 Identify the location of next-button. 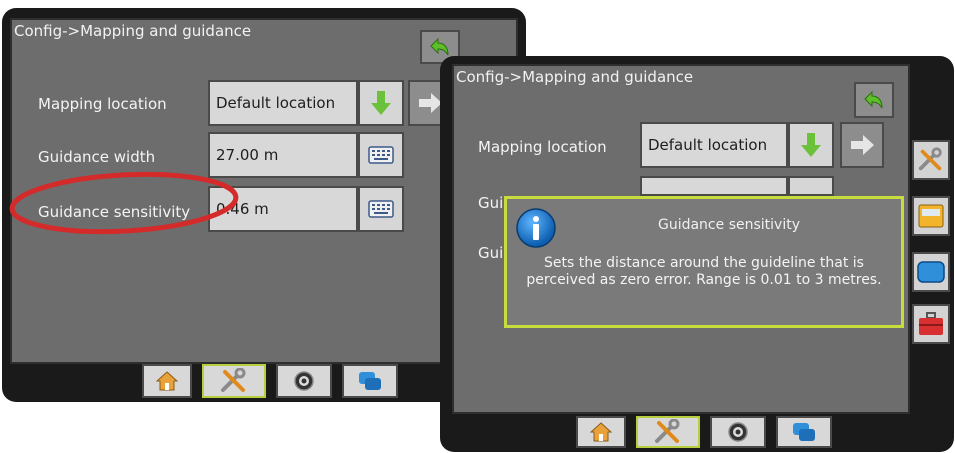
(862, 145).